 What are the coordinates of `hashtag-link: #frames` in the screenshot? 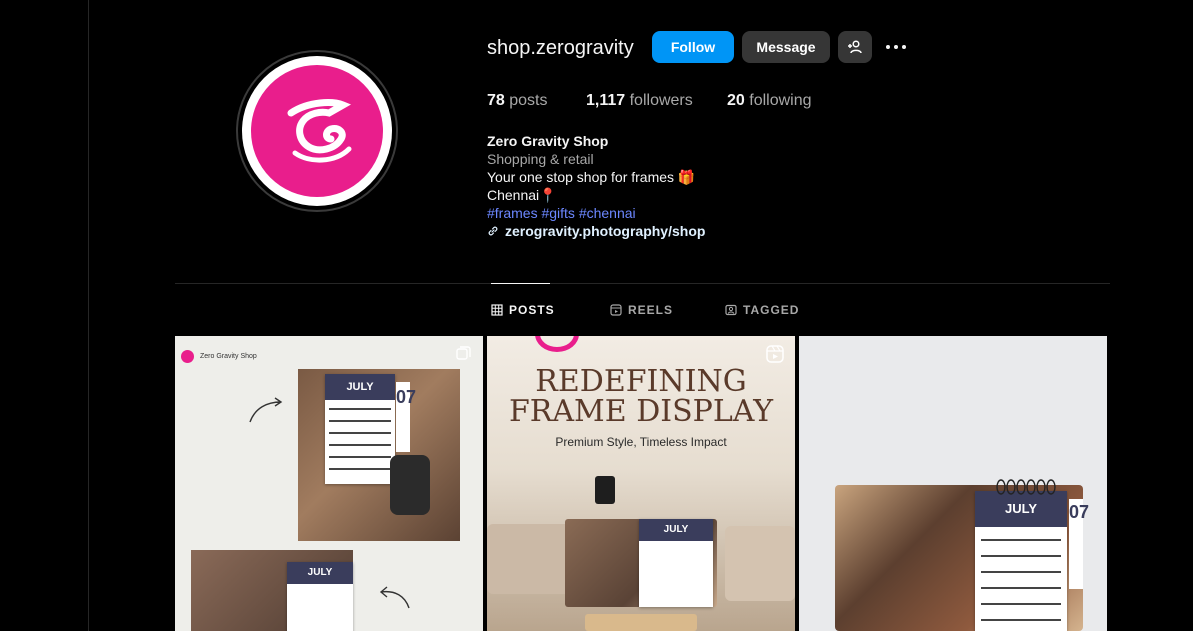 It's located at (512, 213).